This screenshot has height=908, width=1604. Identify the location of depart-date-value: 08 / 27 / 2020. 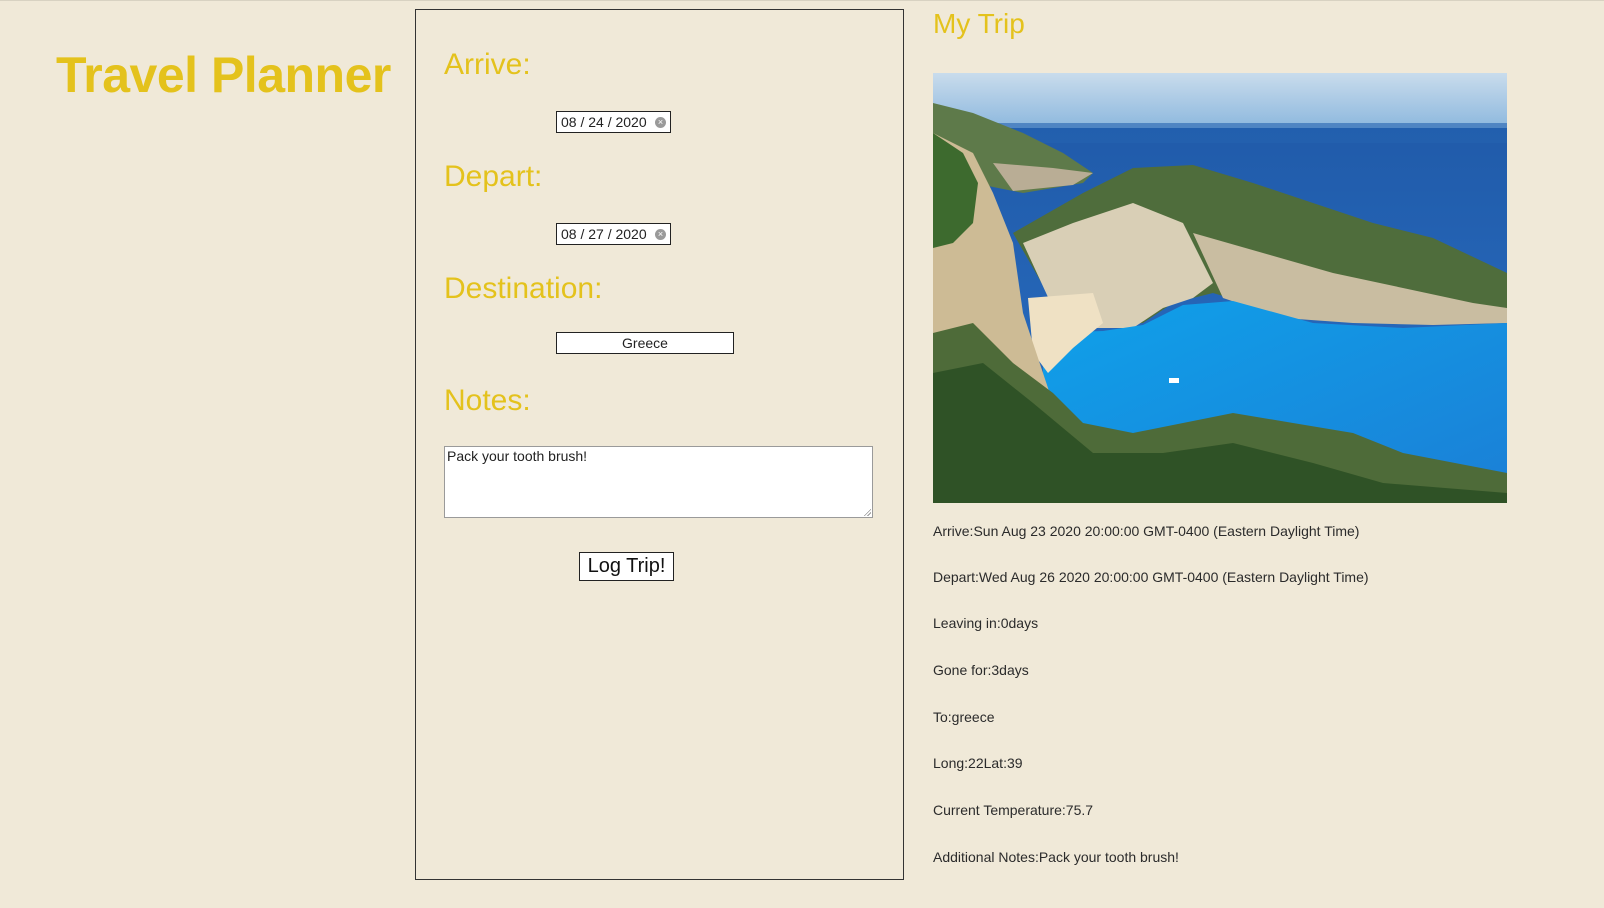
(604, 234).